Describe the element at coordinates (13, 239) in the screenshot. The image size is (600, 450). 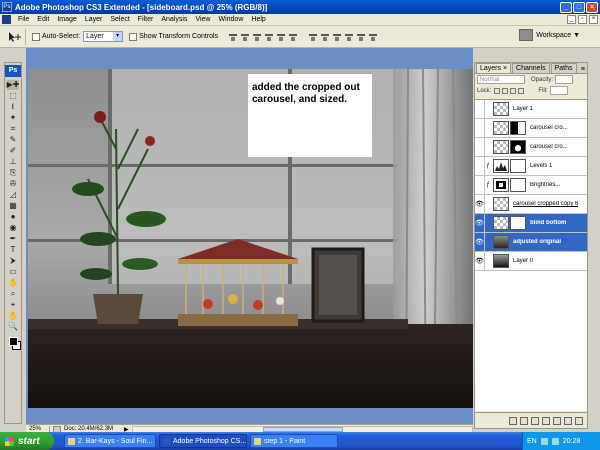
I see `pen-tool-icon: ✒` at that location.